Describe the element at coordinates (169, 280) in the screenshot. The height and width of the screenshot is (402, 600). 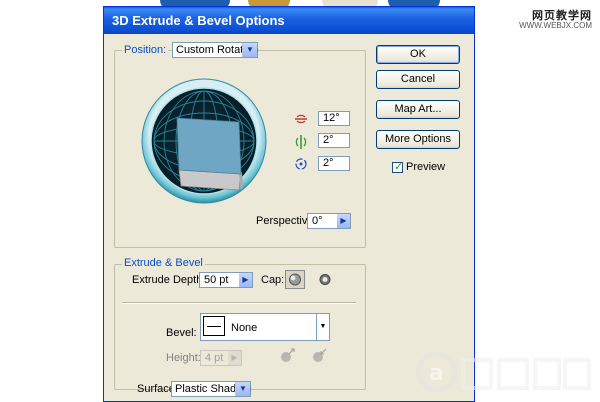
I see `extrude-depth-label: Extrude Depth:` at that location.